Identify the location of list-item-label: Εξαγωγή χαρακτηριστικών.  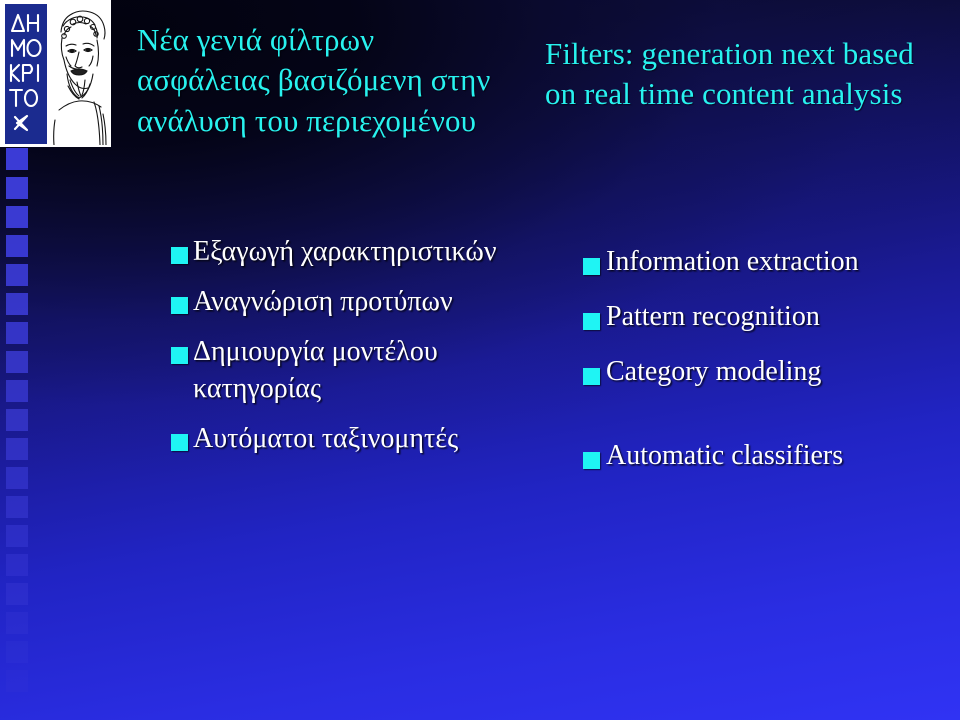
(345, 251).